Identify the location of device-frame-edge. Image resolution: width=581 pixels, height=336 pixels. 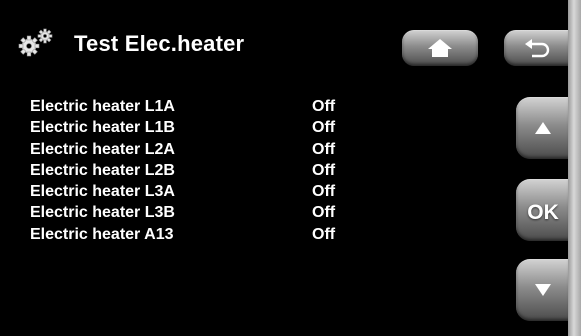
(574, 168).